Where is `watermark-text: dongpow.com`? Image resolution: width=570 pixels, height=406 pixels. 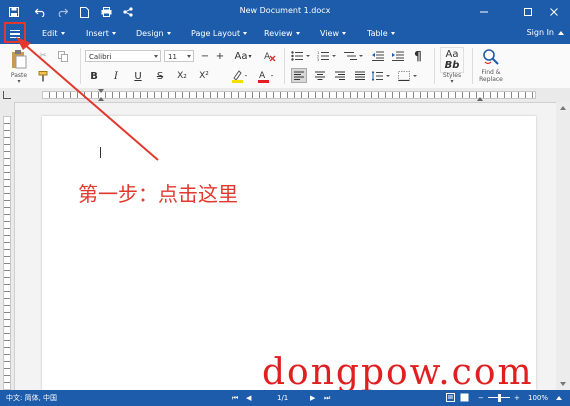 watermark-text: dongpow.com is located at coordinates (398, 372).